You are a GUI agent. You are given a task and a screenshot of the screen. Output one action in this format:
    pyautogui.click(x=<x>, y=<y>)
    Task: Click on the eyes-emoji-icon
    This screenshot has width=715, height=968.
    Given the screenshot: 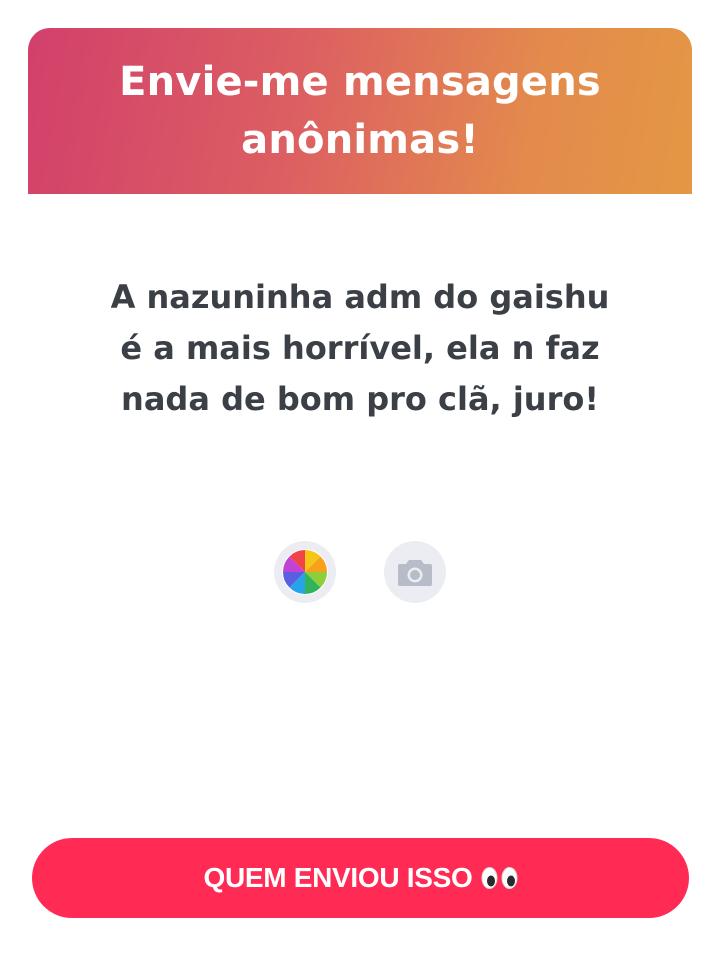 What is the action you would take?
    pyautogui.click(x=499, y=878)
    